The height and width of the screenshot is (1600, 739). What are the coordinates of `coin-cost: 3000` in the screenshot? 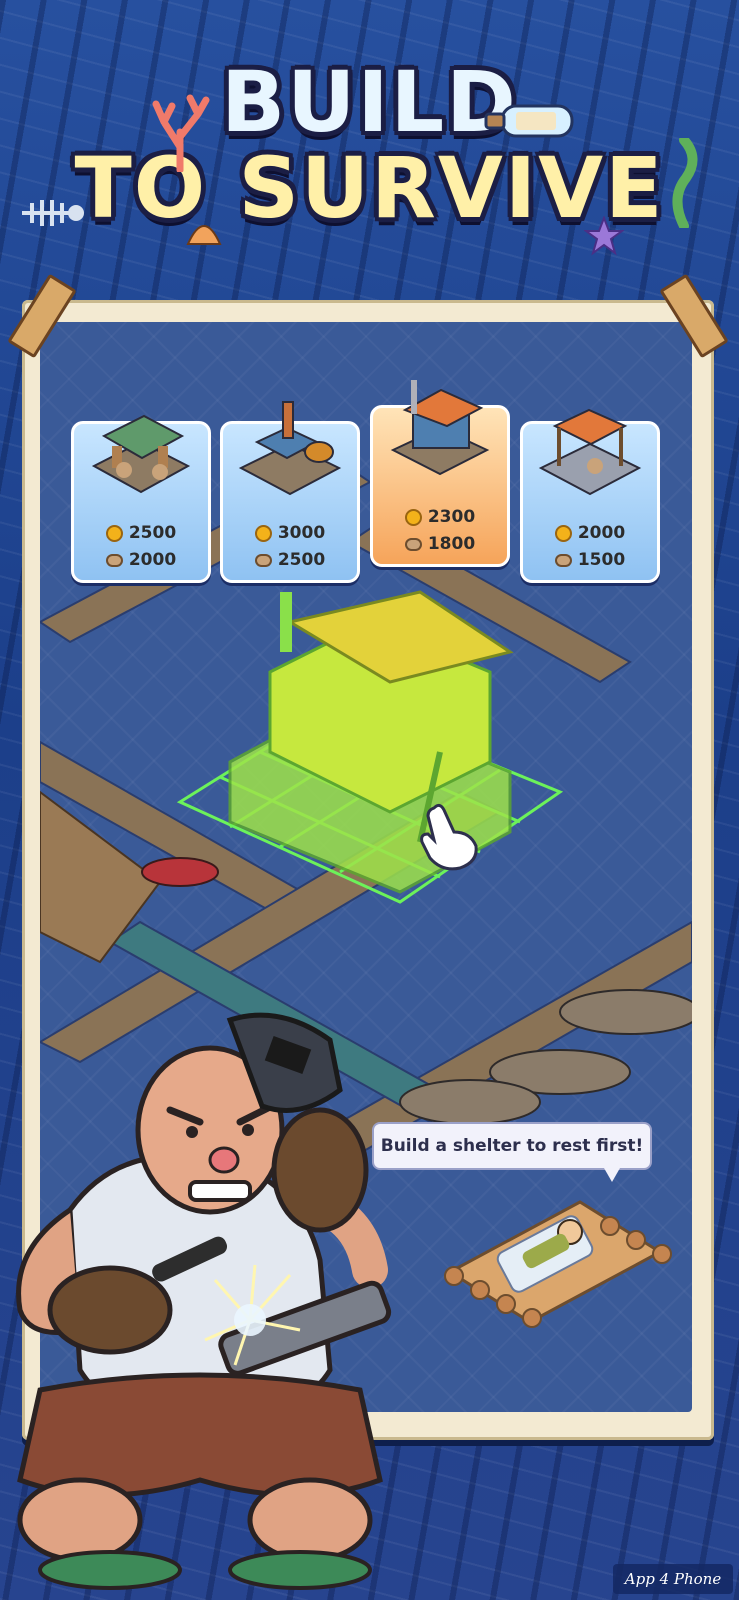 It's located at (301, 533).